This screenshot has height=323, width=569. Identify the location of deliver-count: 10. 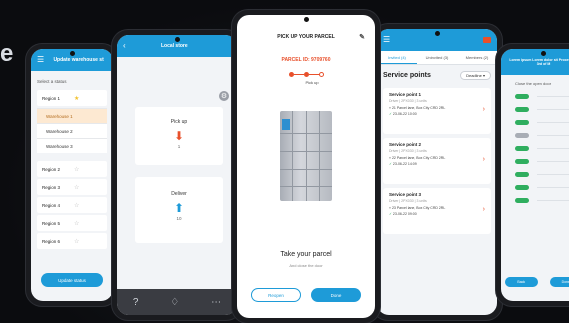
(179, 218).